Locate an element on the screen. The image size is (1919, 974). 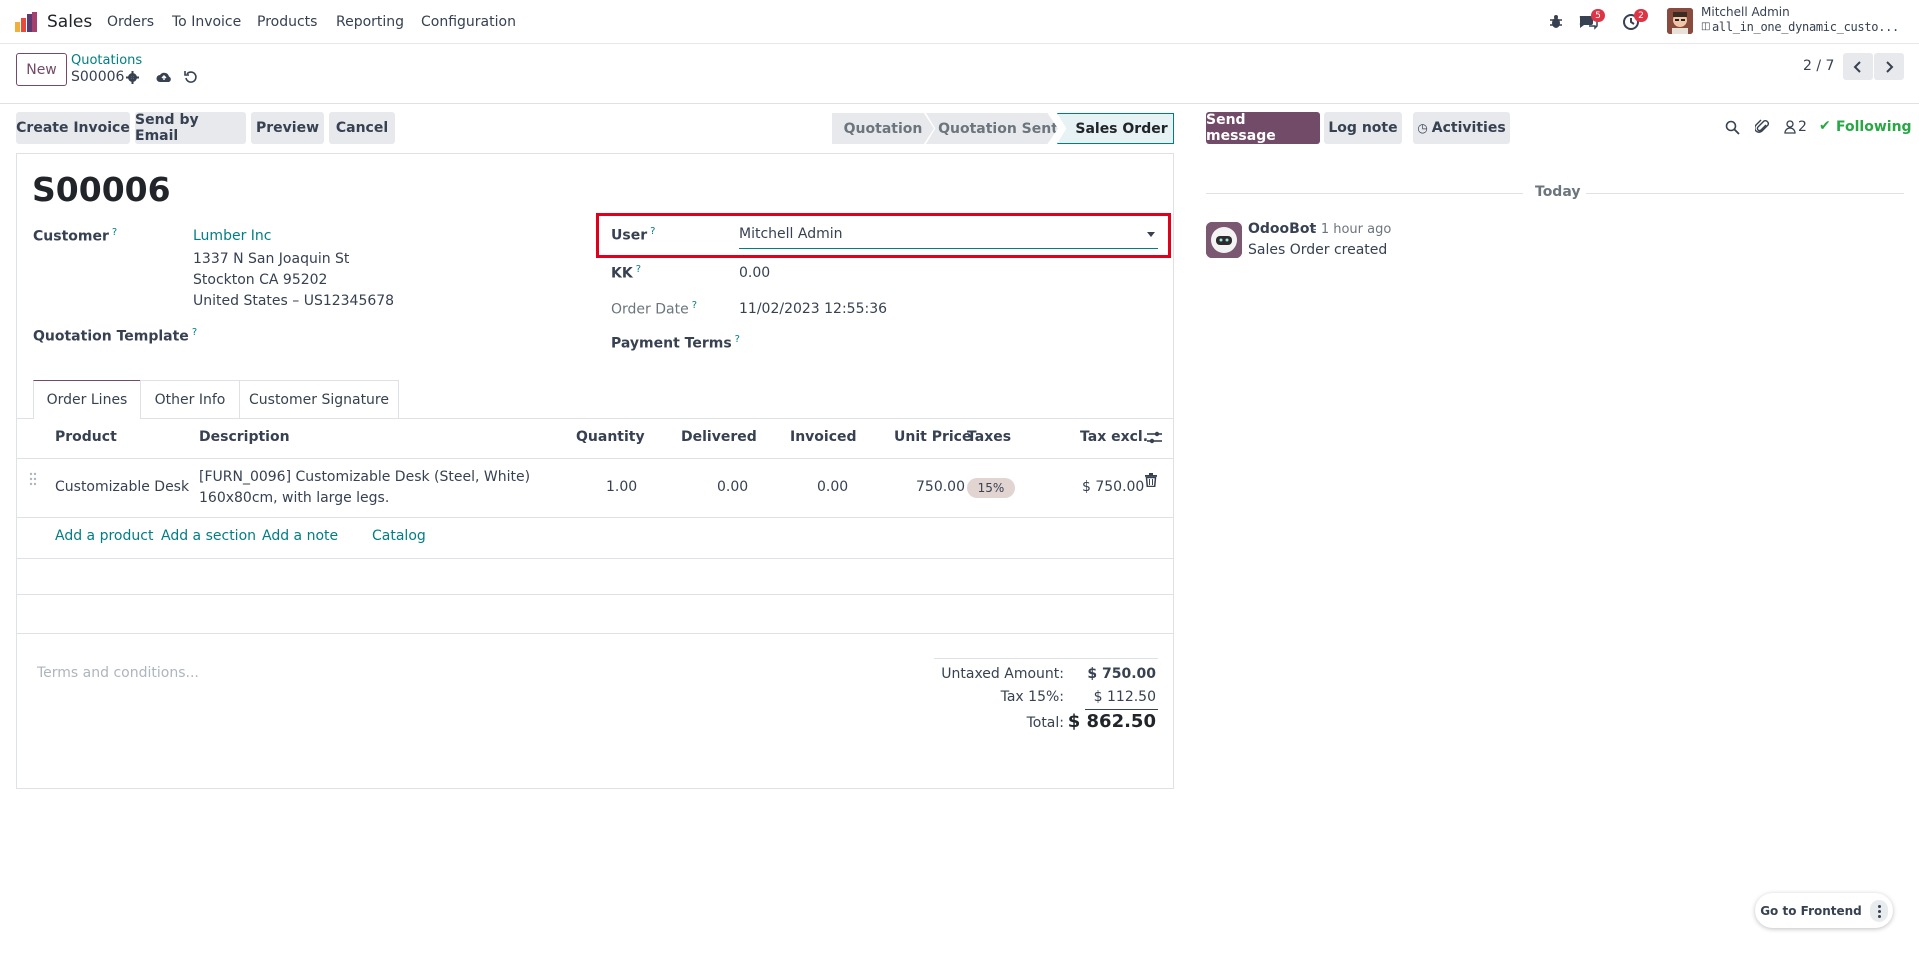
activities-button: ◷ Activities is located at coordinates (1461, 128).